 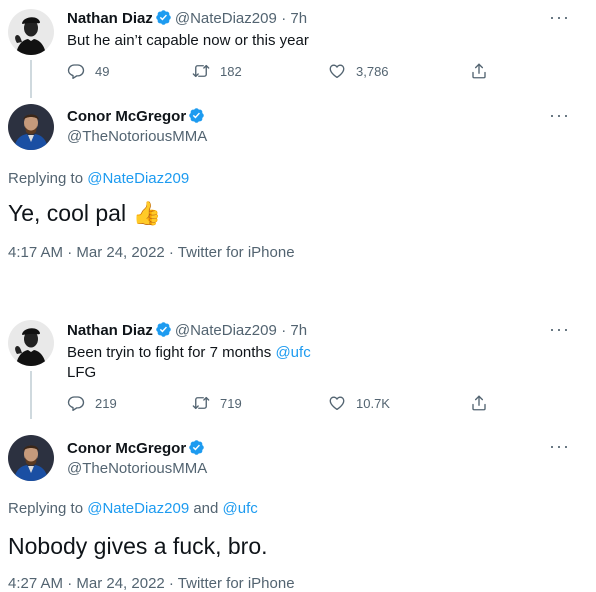 What do you see at coordinates (292, 352) in the screenshot?
I see `mention-link: @ufc` at bounding box center [292, 352].